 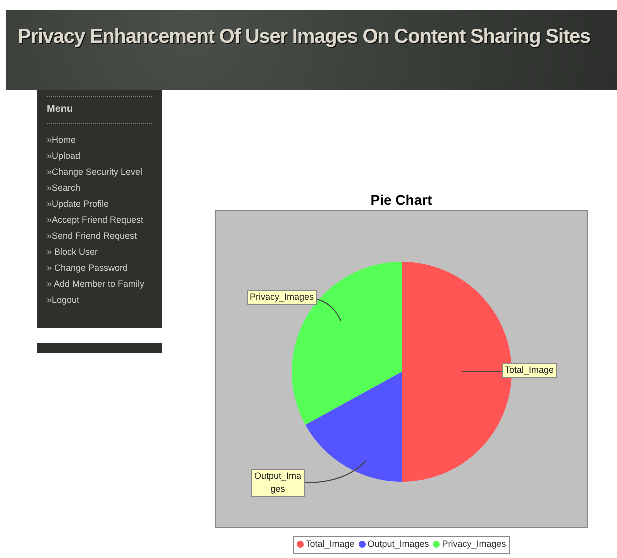 I want to click on menu-link: »Home, so click(x=61, y=140).